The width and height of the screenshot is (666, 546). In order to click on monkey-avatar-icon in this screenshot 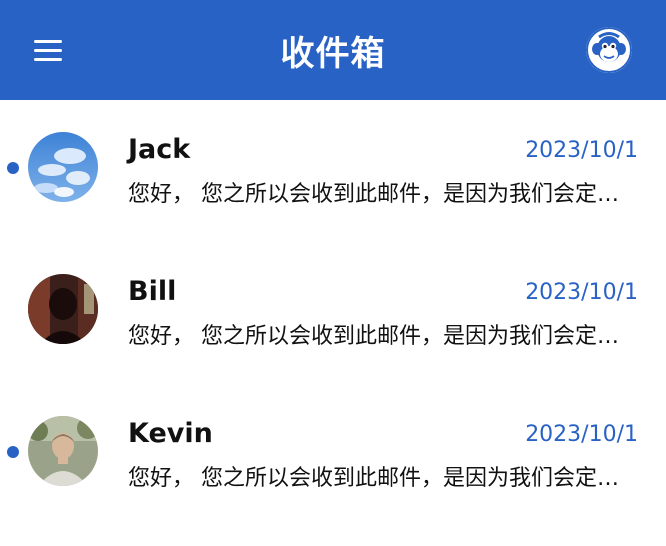, I will do `click(609, 50)`.